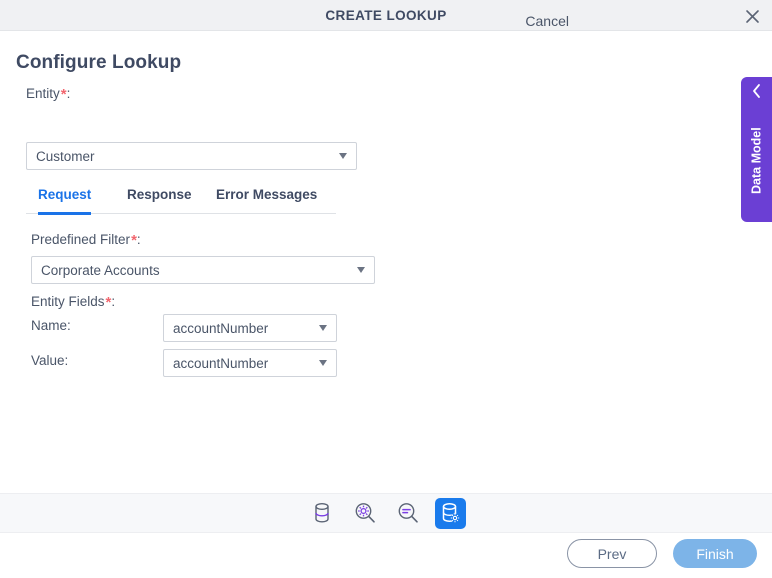 Image resolution: width=772 pixels, height=578 pixels. What do you see at coordinates (221, 328) in the screenshot?
I see `name-select-value: accountNumber` at bounding box center [221, 328].